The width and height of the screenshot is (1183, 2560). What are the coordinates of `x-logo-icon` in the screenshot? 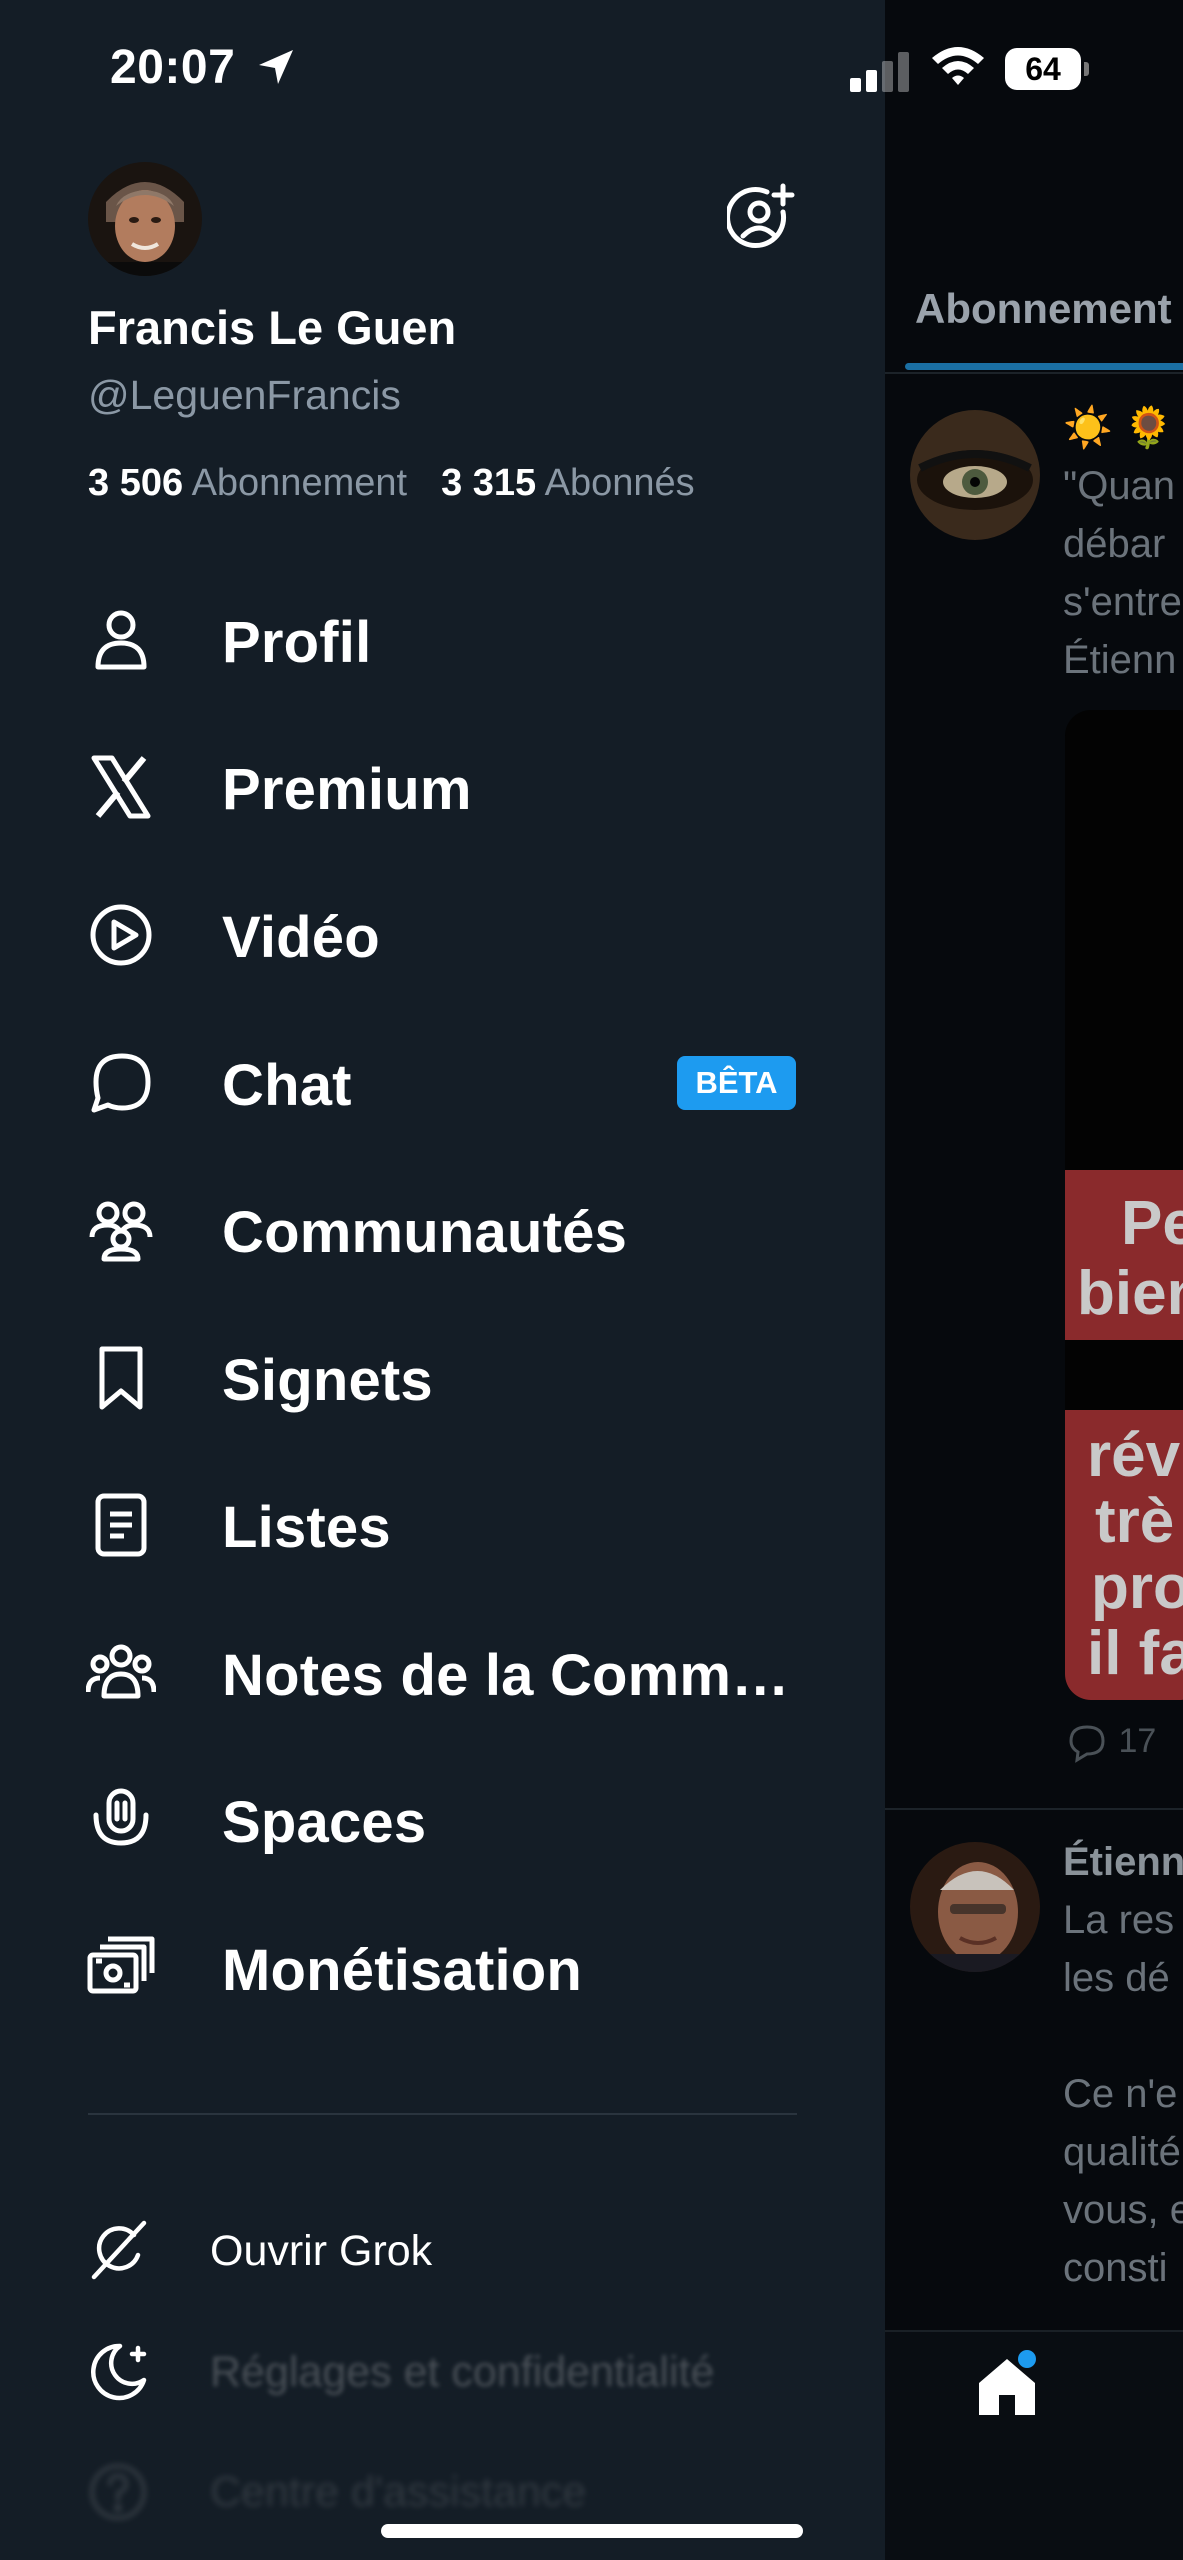 It's located at (121, 787).